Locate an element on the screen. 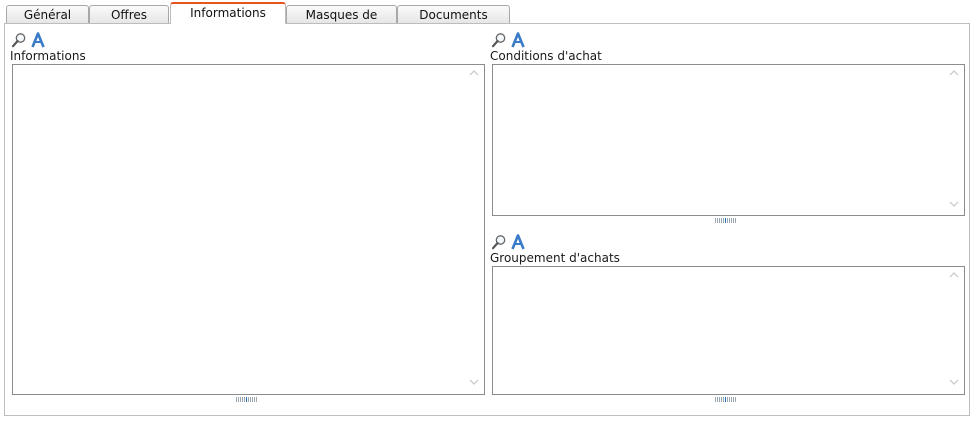 The height and width of the screenshot is (425, 976). informations-label: Informations is located at coordinates (48, 56).